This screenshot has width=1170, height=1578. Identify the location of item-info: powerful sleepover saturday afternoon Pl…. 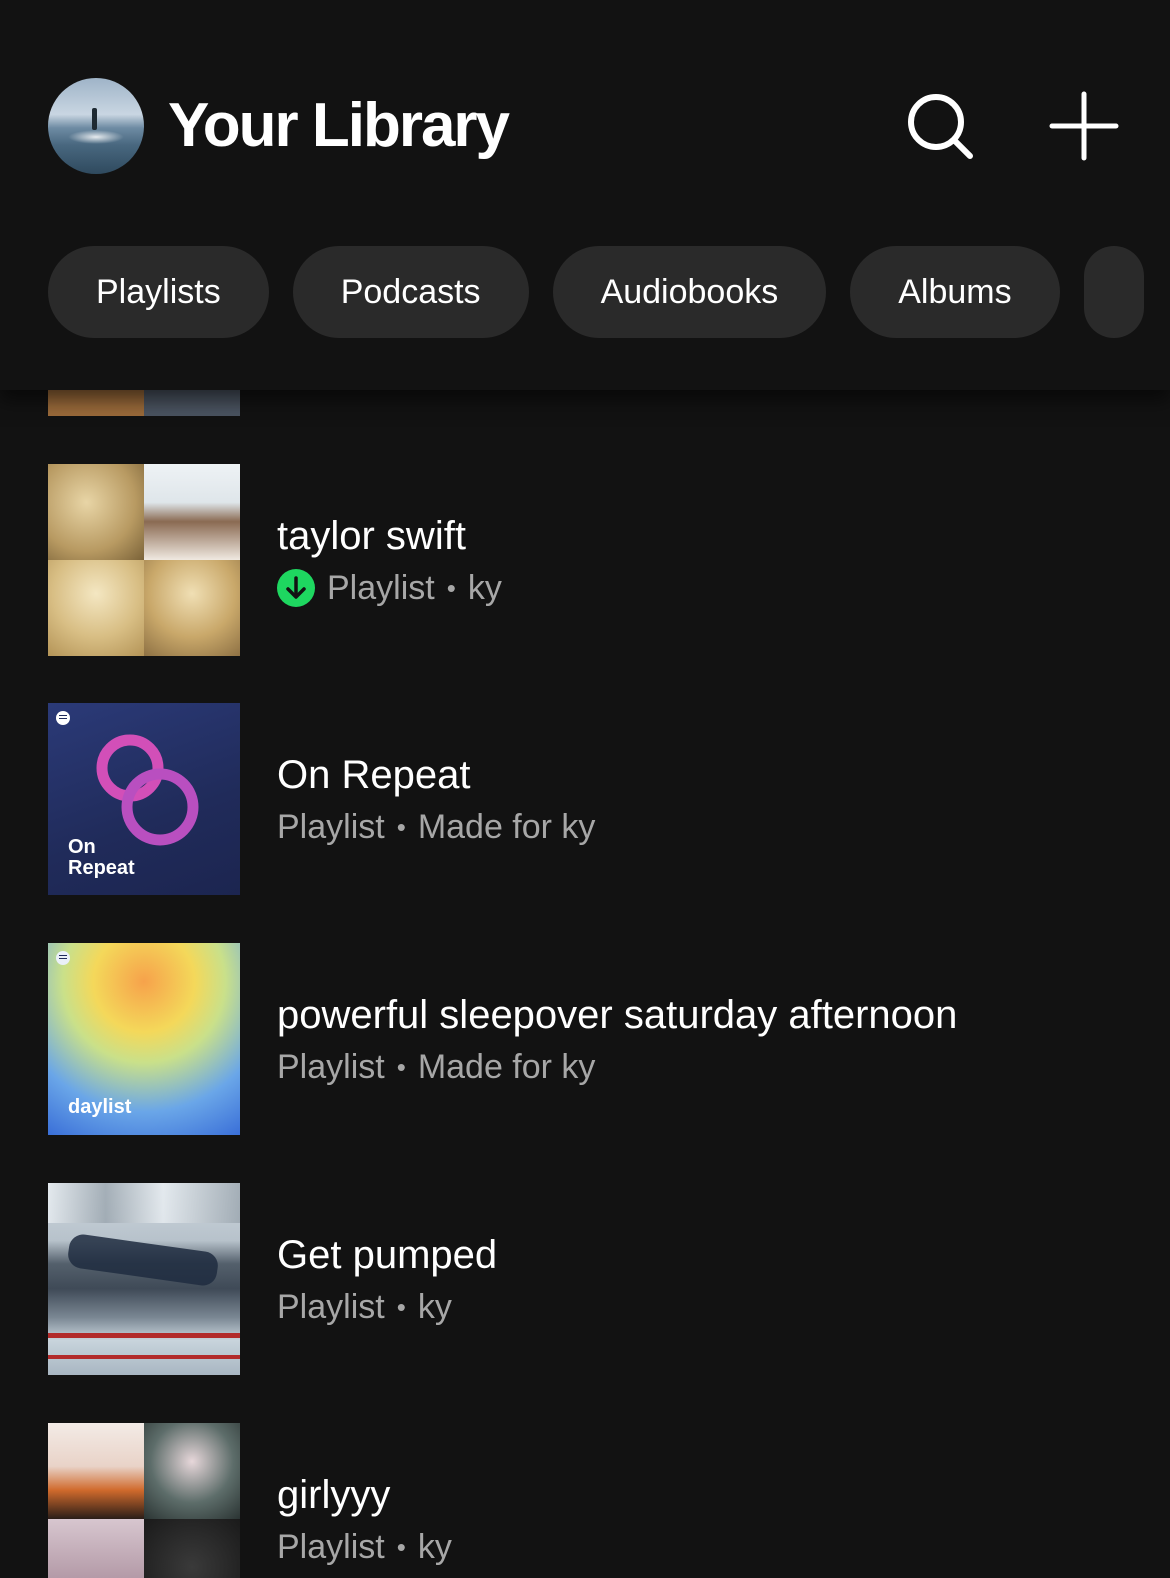
(617, 1041).